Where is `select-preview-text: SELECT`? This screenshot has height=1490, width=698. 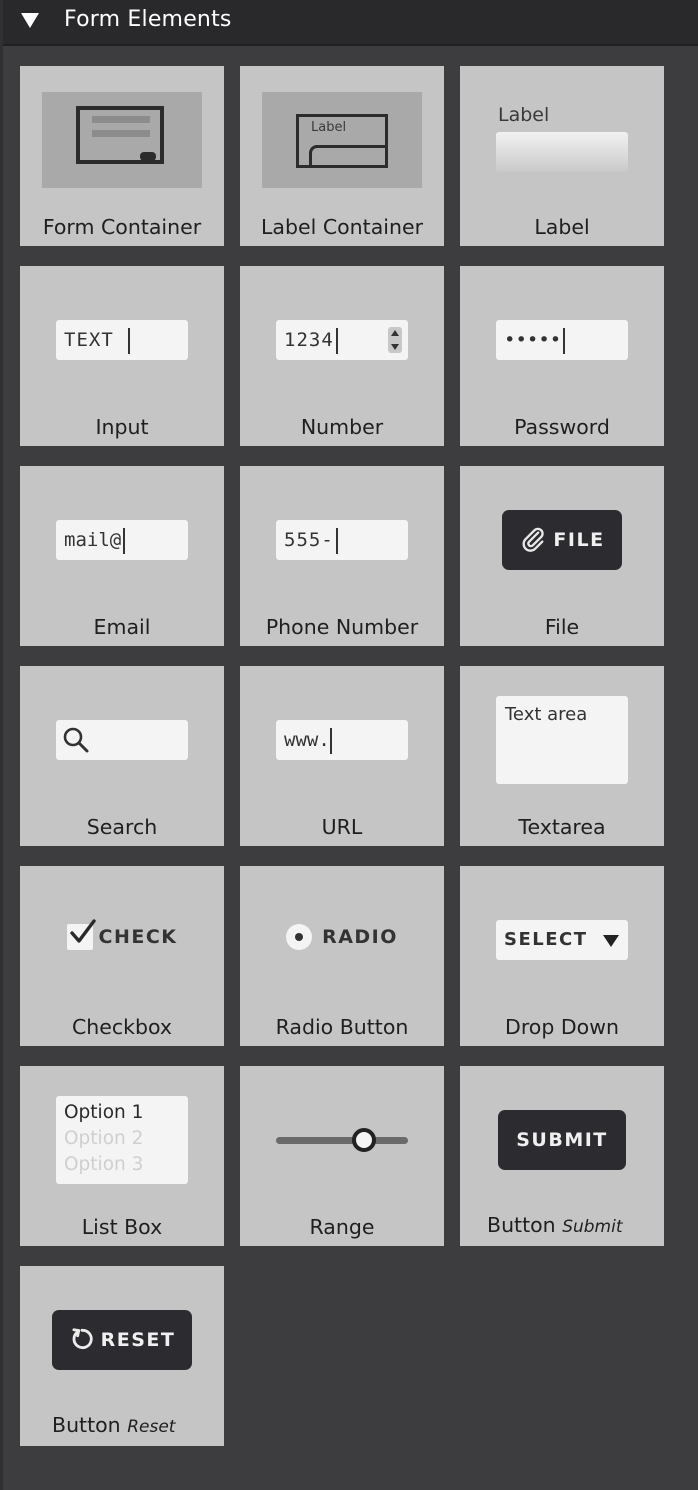 select-preview-text: SELECT is located at coordinates (546, 939).